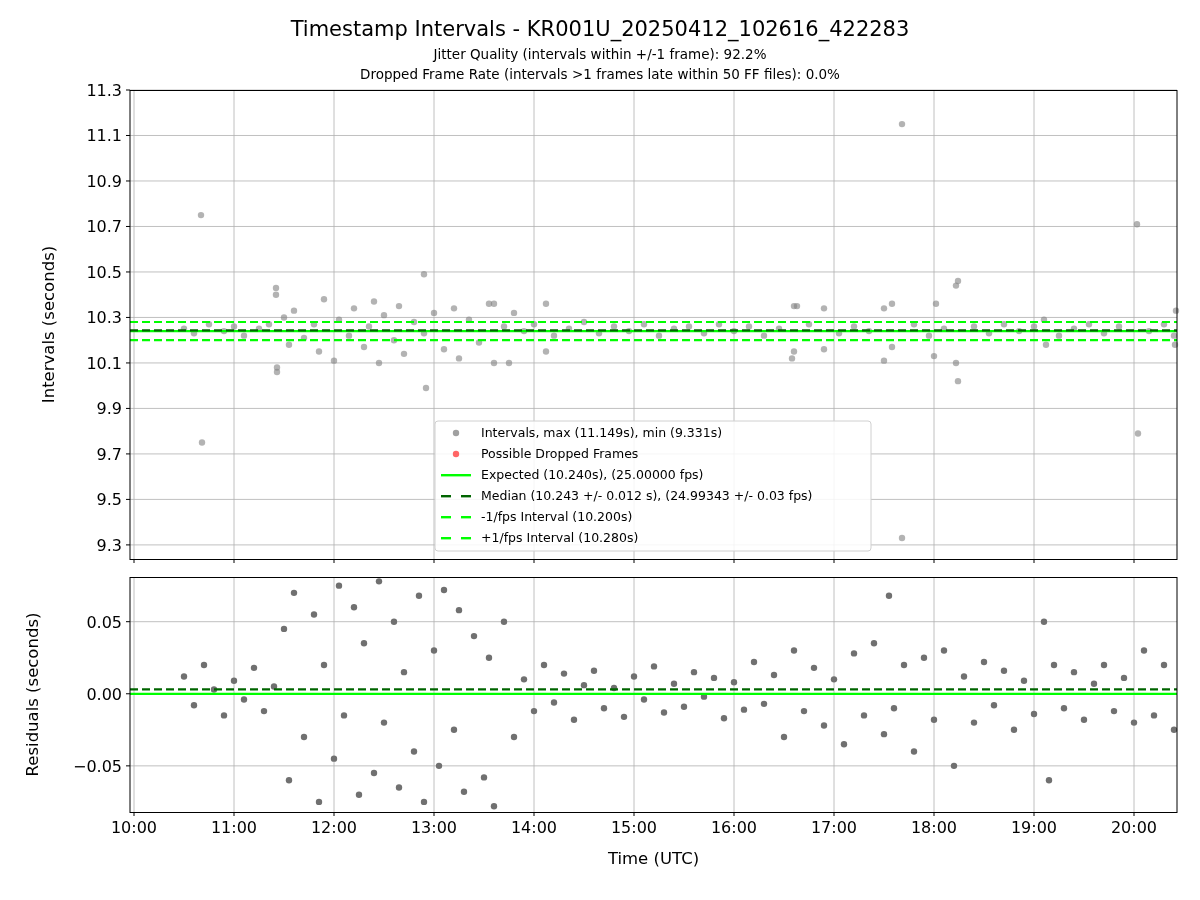 The width and height of the screenshot is (1200, 900). Describe the element at coordinates (1034, 827) in the screenshot. I see `x-tick-label: 19:00` at that location.